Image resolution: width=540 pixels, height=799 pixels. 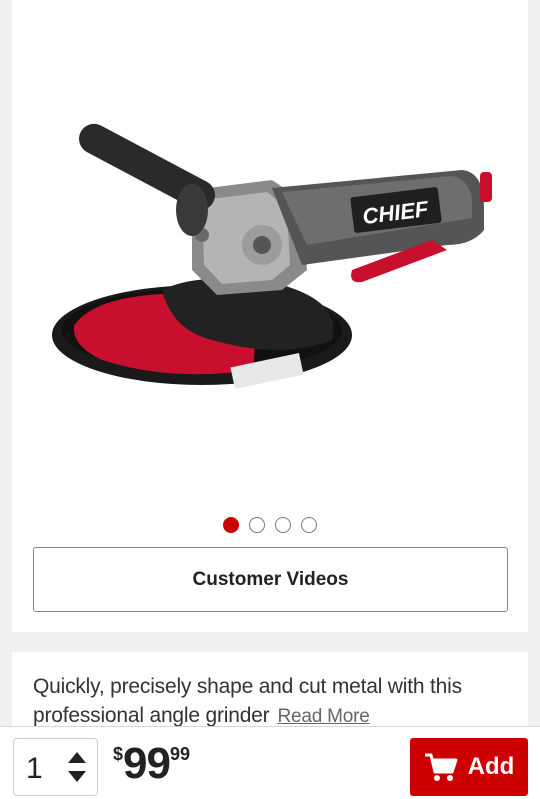 I want to click on stepper-arrows-icon, so click(x=77, y=767).